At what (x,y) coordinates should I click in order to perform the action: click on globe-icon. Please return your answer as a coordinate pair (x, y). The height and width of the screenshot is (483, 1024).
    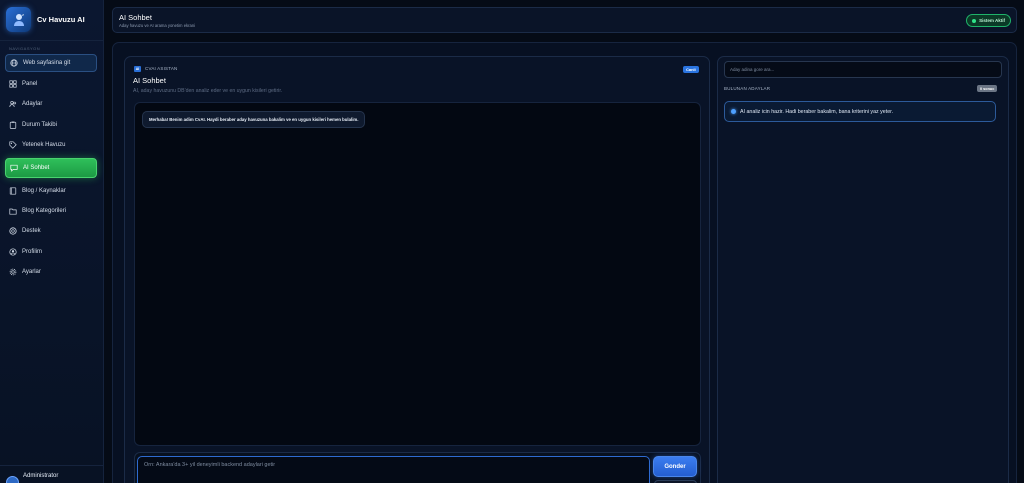
    Looking at the image, I should click on (14, 63).